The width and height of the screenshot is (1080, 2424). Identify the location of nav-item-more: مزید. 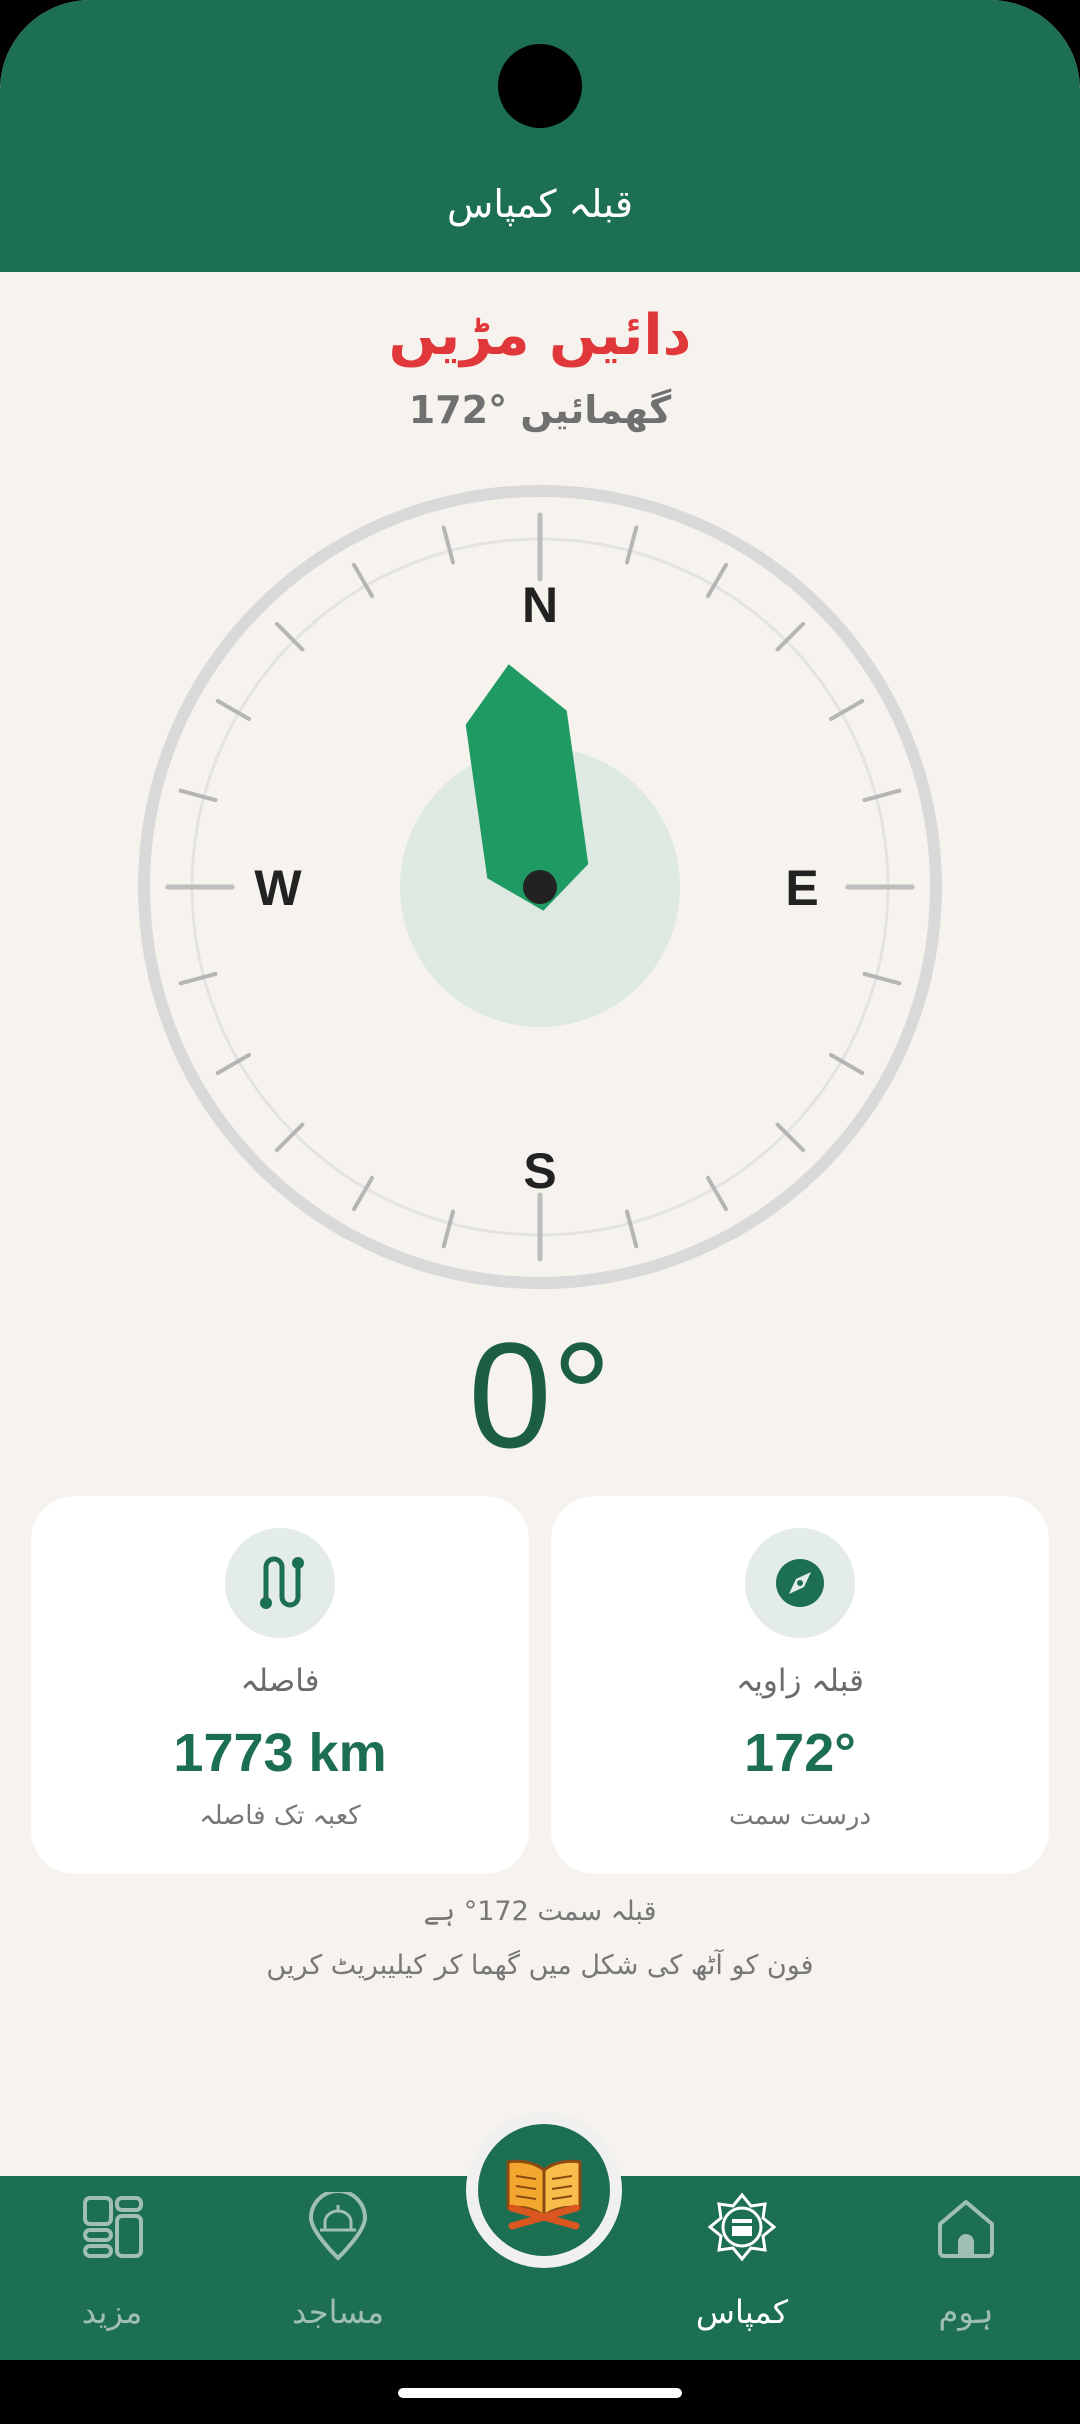
(112, 2268).